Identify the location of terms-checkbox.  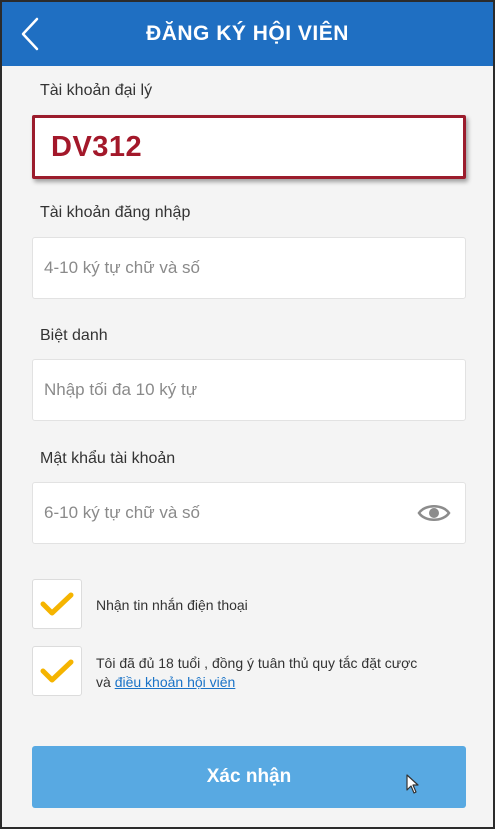
(57, 671).